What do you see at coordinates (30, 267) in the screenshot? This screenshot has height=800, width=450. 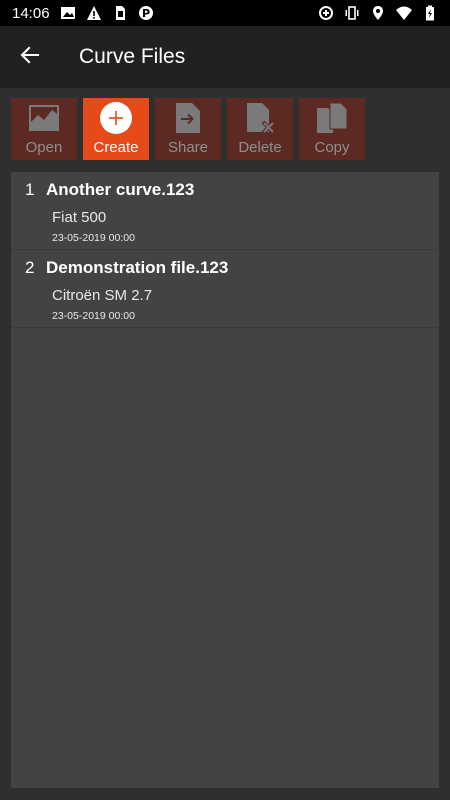 I see `item-index: 2` at bounding box center [30, 267].